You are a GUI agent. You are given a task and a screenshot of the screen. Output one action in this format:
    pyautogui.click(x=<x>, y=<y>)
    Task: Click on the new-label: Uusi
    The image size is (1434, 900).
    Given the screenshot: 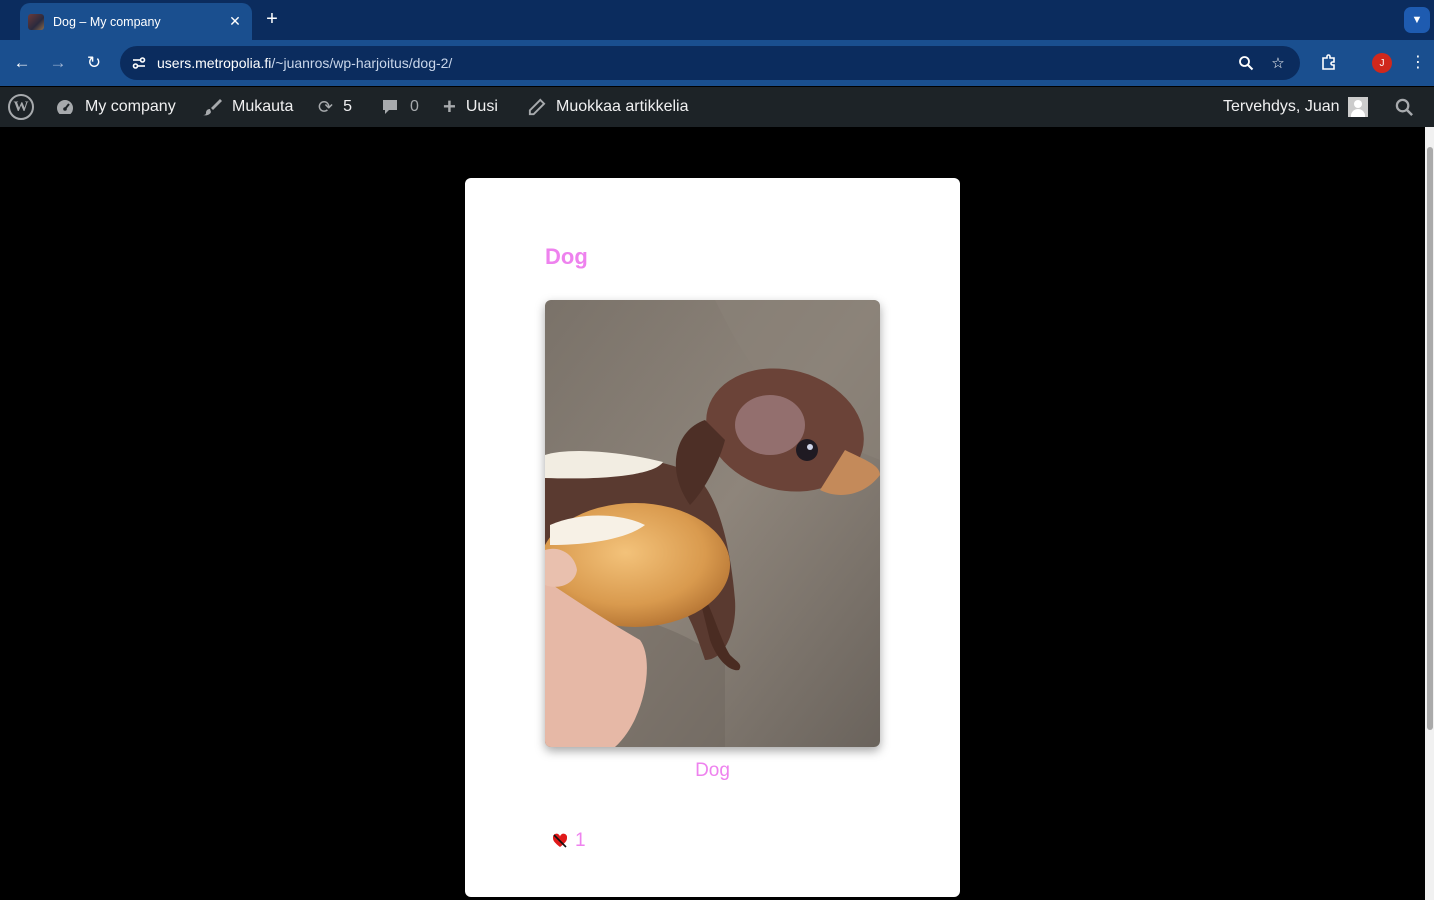 What is the action you would take?
    pyautogui.click(x=481, y=106)
    